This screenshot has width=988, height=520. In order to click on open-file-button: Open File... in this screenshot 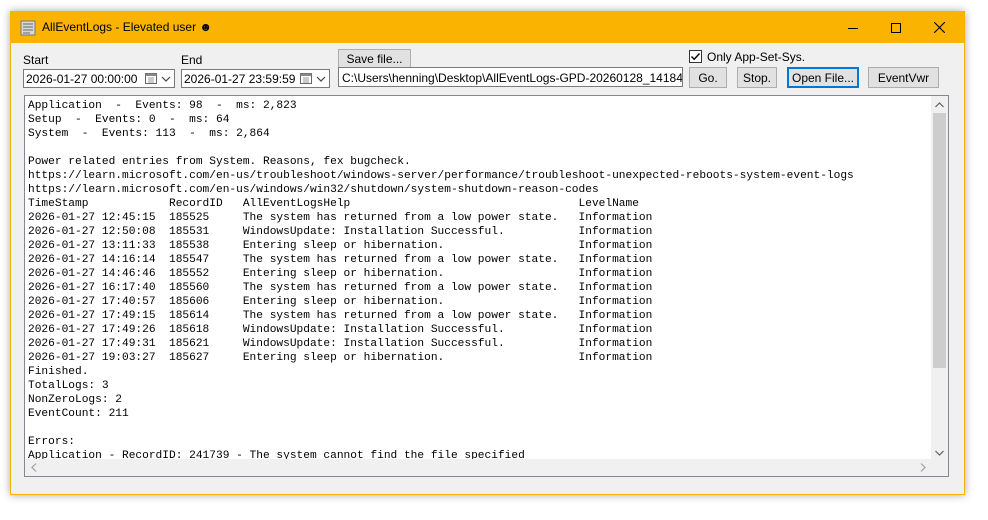, I will do `click(823, 77)`.